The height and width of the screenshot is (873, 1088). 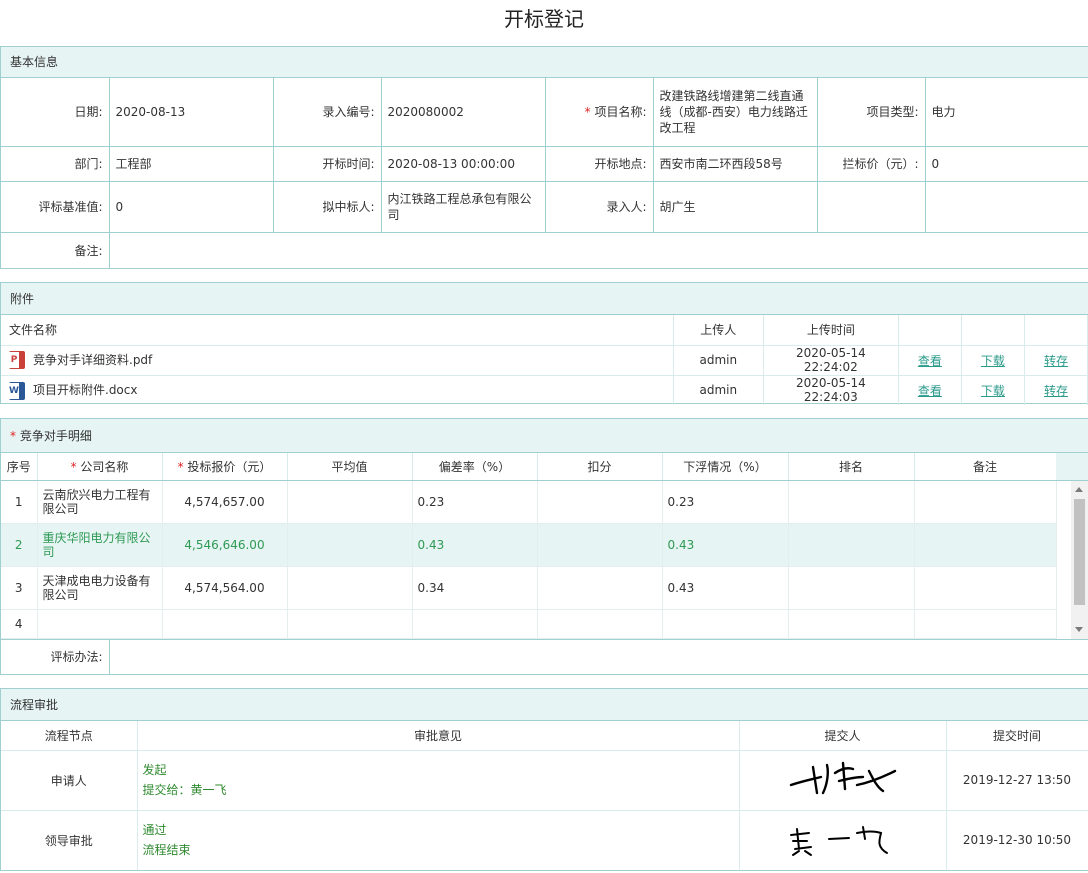 I want to click on file-name-cell: P 竞争对手详细资料.pdf, so click(x=337, y=360).